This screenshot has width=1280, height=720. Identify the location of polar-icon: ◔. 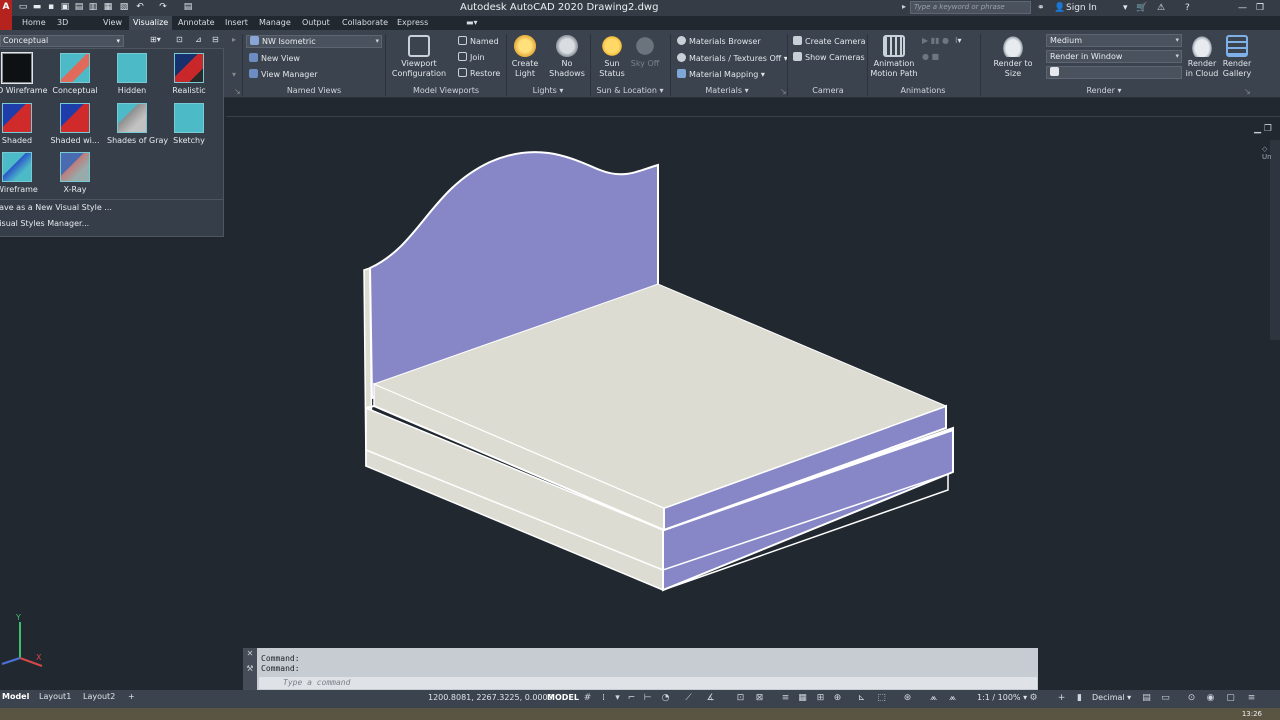
(665, 698).